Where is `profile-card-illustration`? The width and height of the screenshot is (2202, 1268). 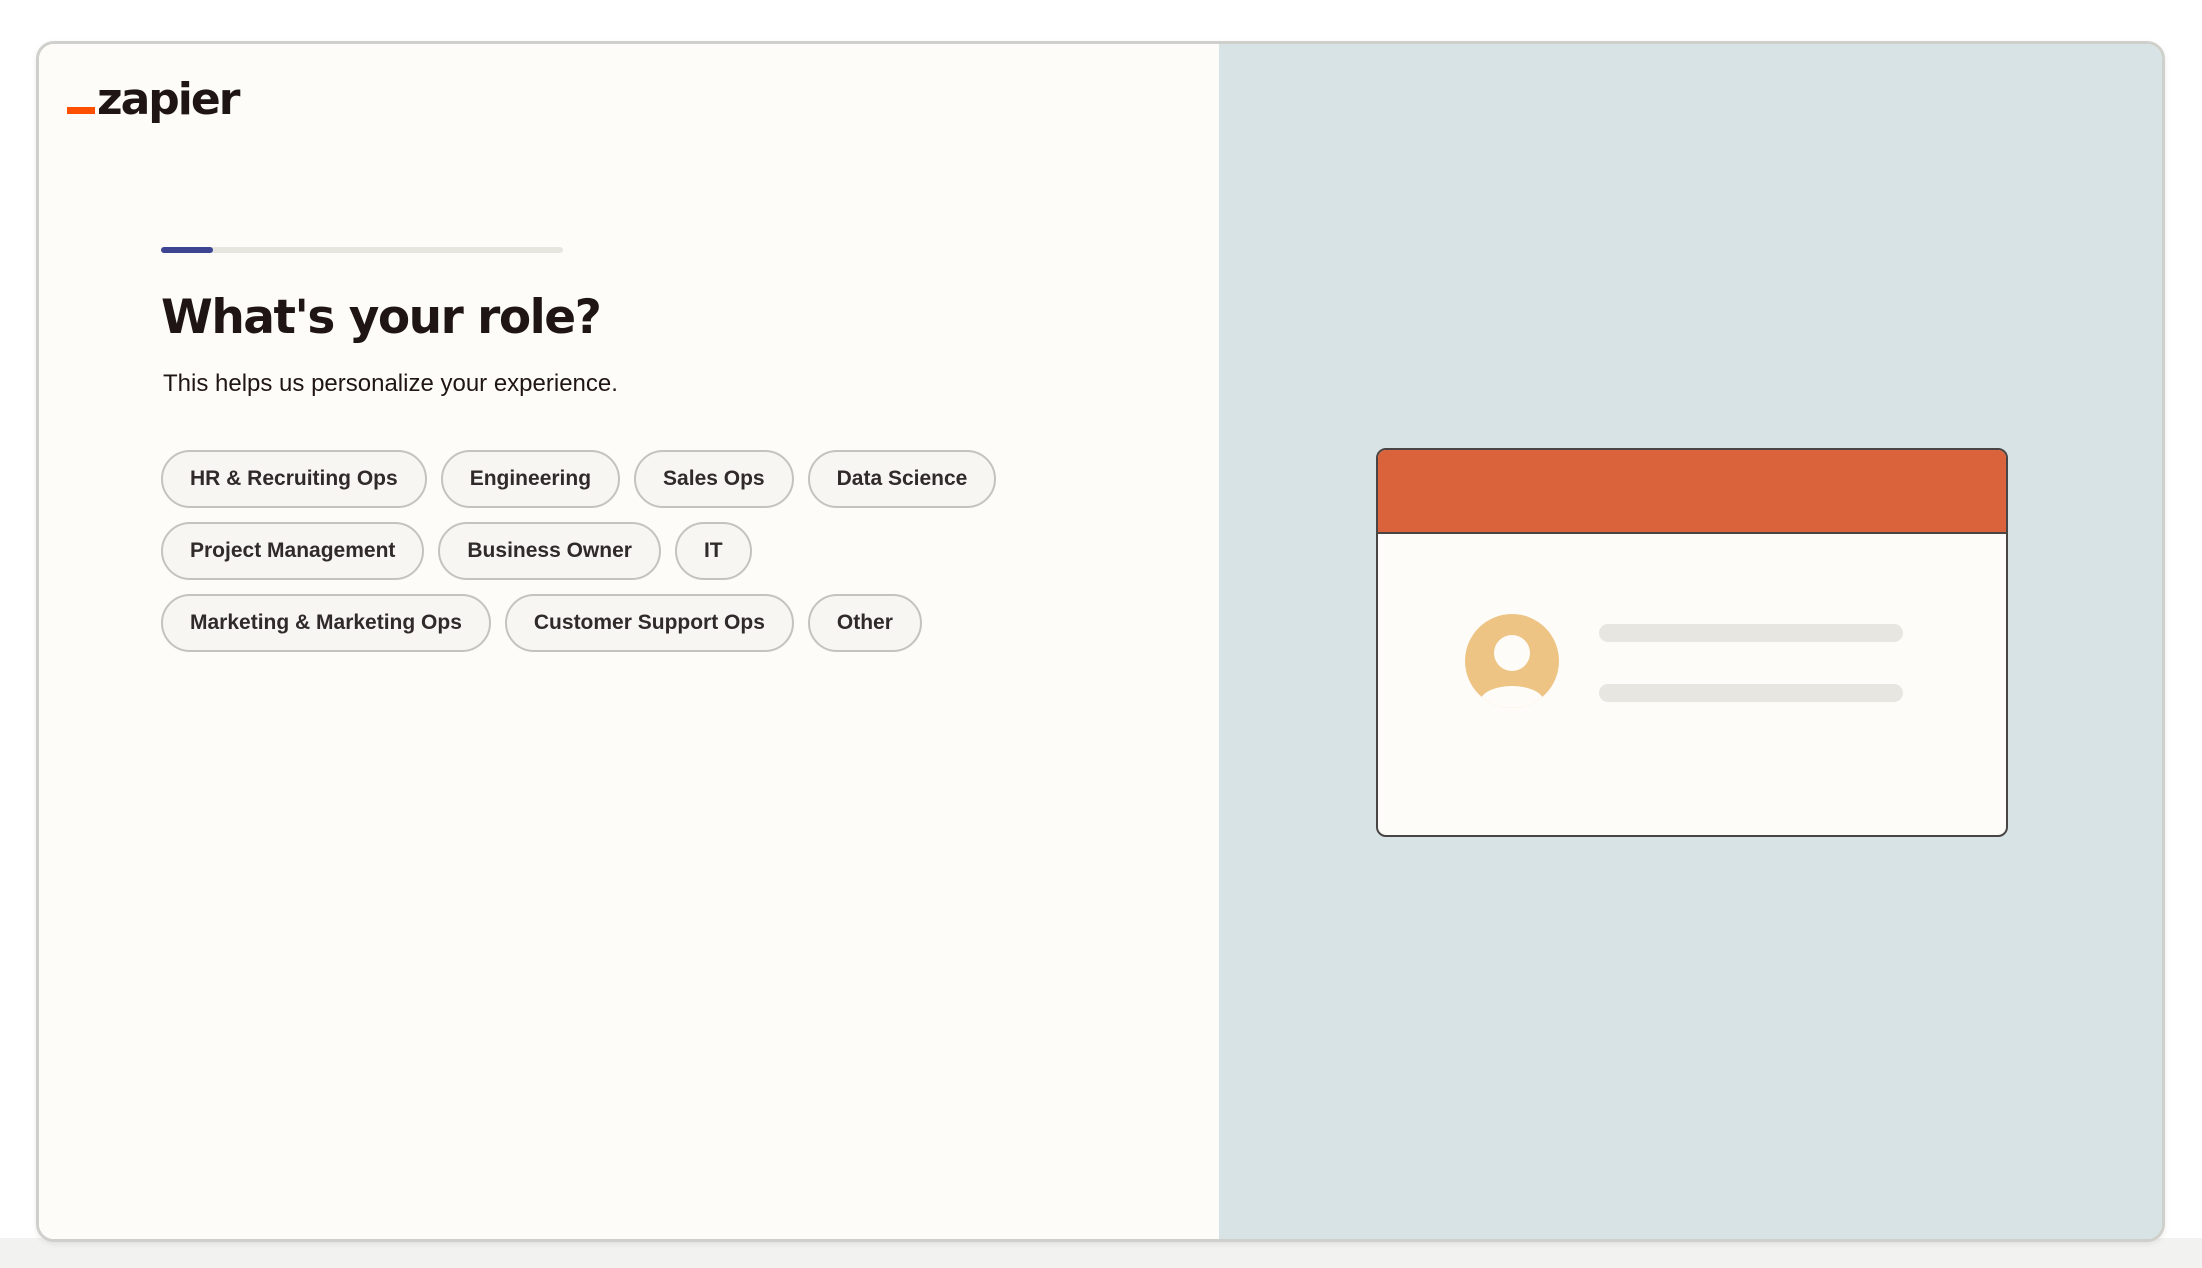 profile-card-illustration is located at coordinates (1692, 642).